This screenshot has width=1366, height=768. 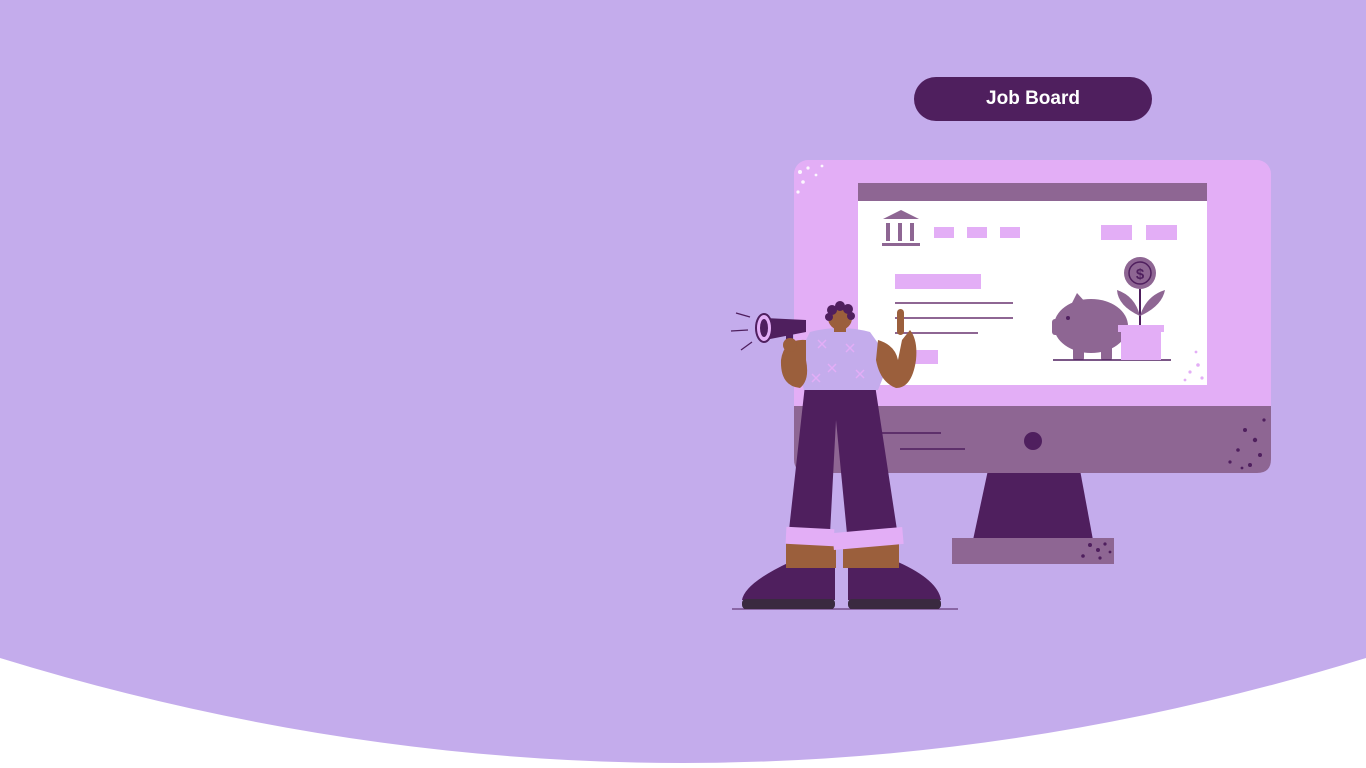 I want to click on job-board-button: Job Board, so click(x=1033, y=99).